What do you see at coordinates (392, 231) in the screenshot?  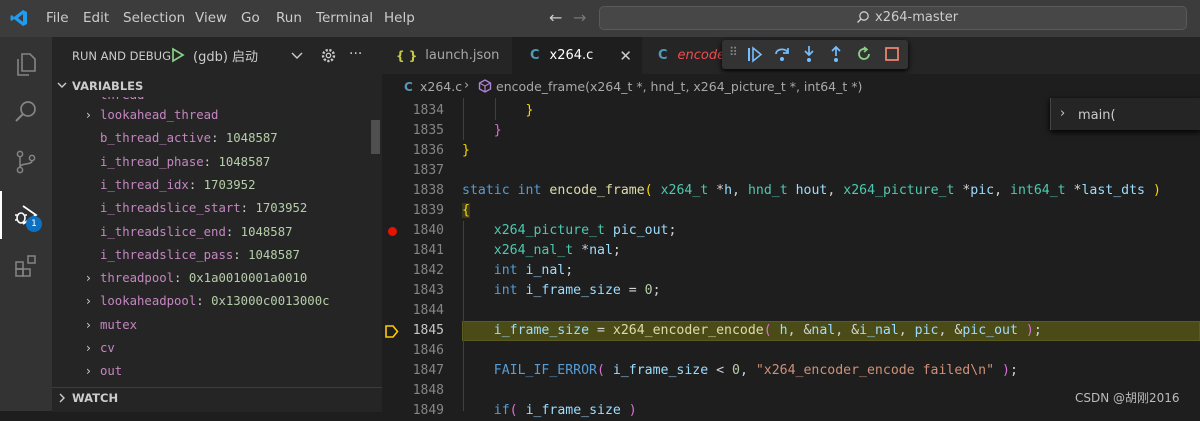 I see `breakpoint-icon` at bounding box center [392, 231].